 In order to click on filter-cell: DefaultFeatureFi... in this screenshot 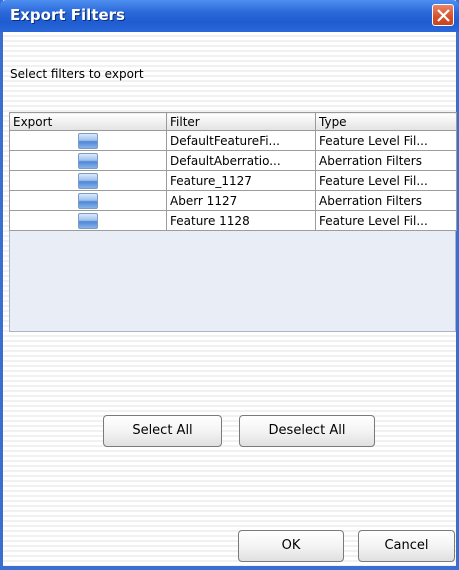, I will do `click(241, 140)`.